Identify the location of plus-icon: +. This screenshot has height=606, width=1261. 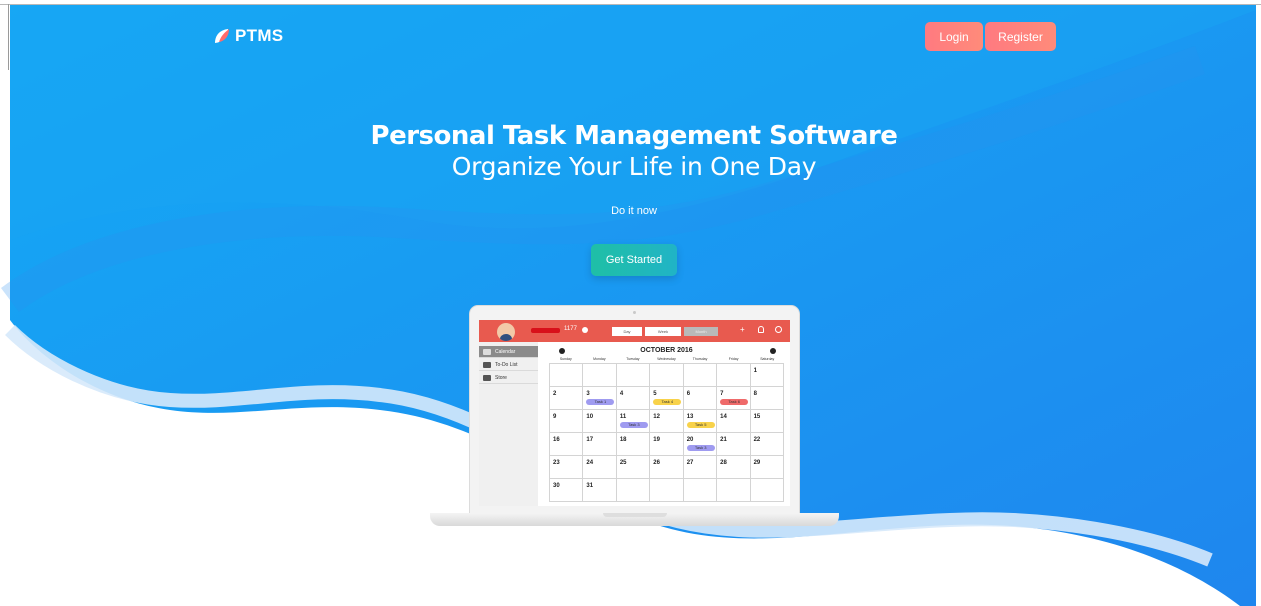
(742, 329).